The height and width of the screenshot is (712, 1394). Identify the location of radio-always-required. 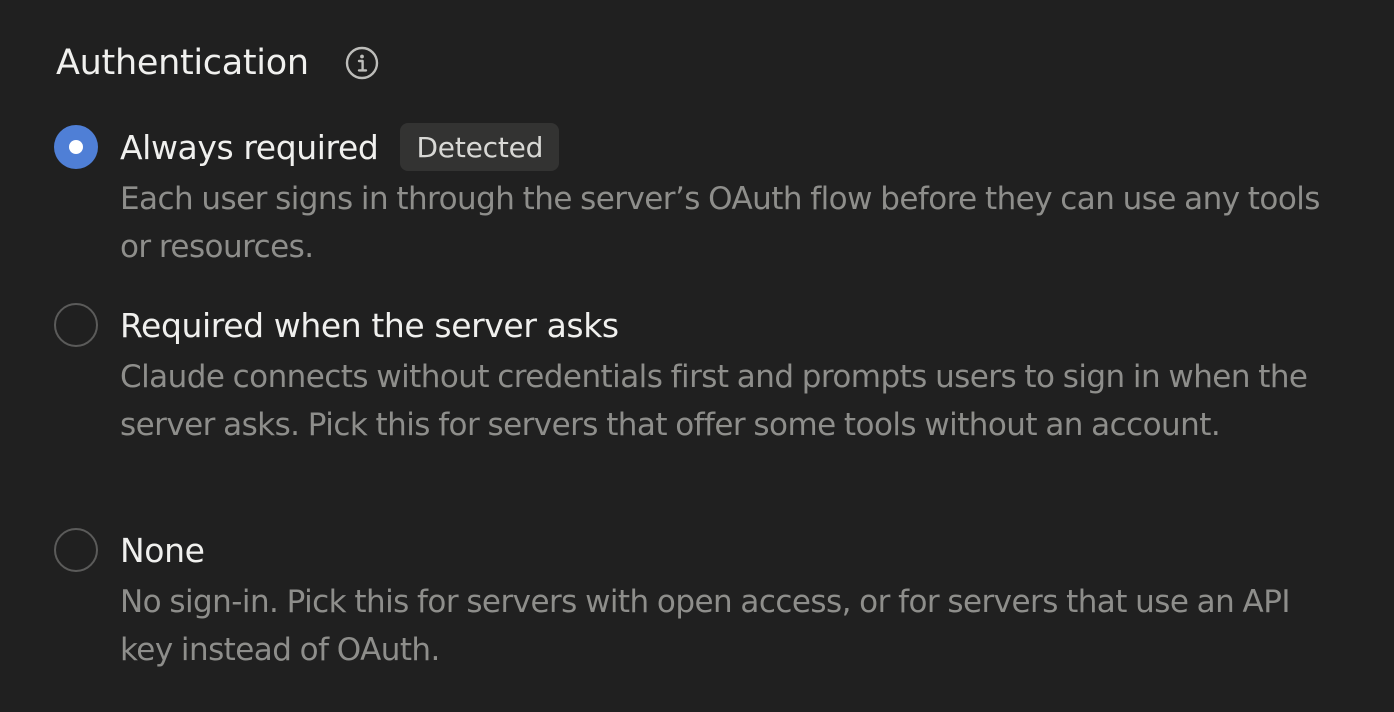
(76, 147).